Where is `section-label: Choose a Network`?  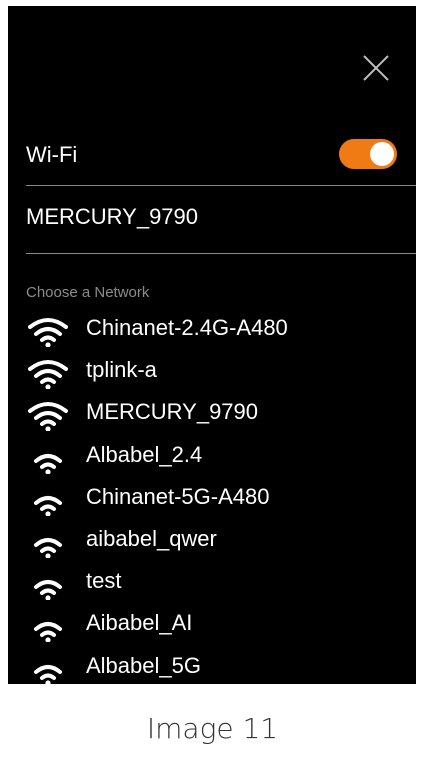 section-label: Choose a Network is located at coordinates (88, 292).